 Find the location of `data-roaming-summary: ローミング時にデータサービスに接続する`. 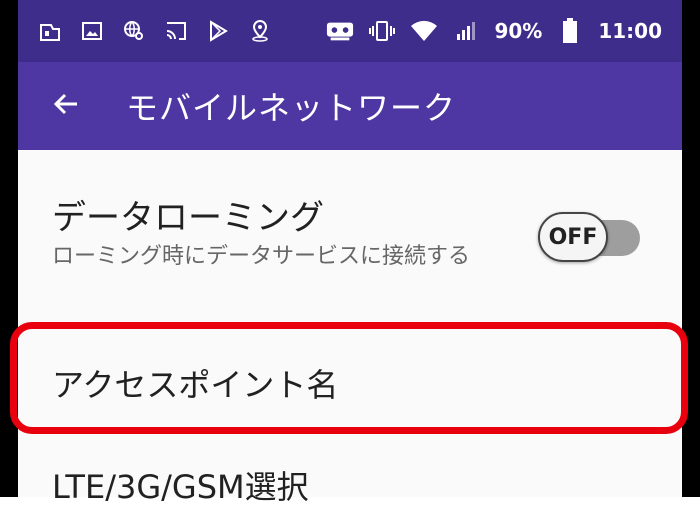

data-roaming-summary: ローミング時にデータサービスに接続する is located at coordinates (261, 256).